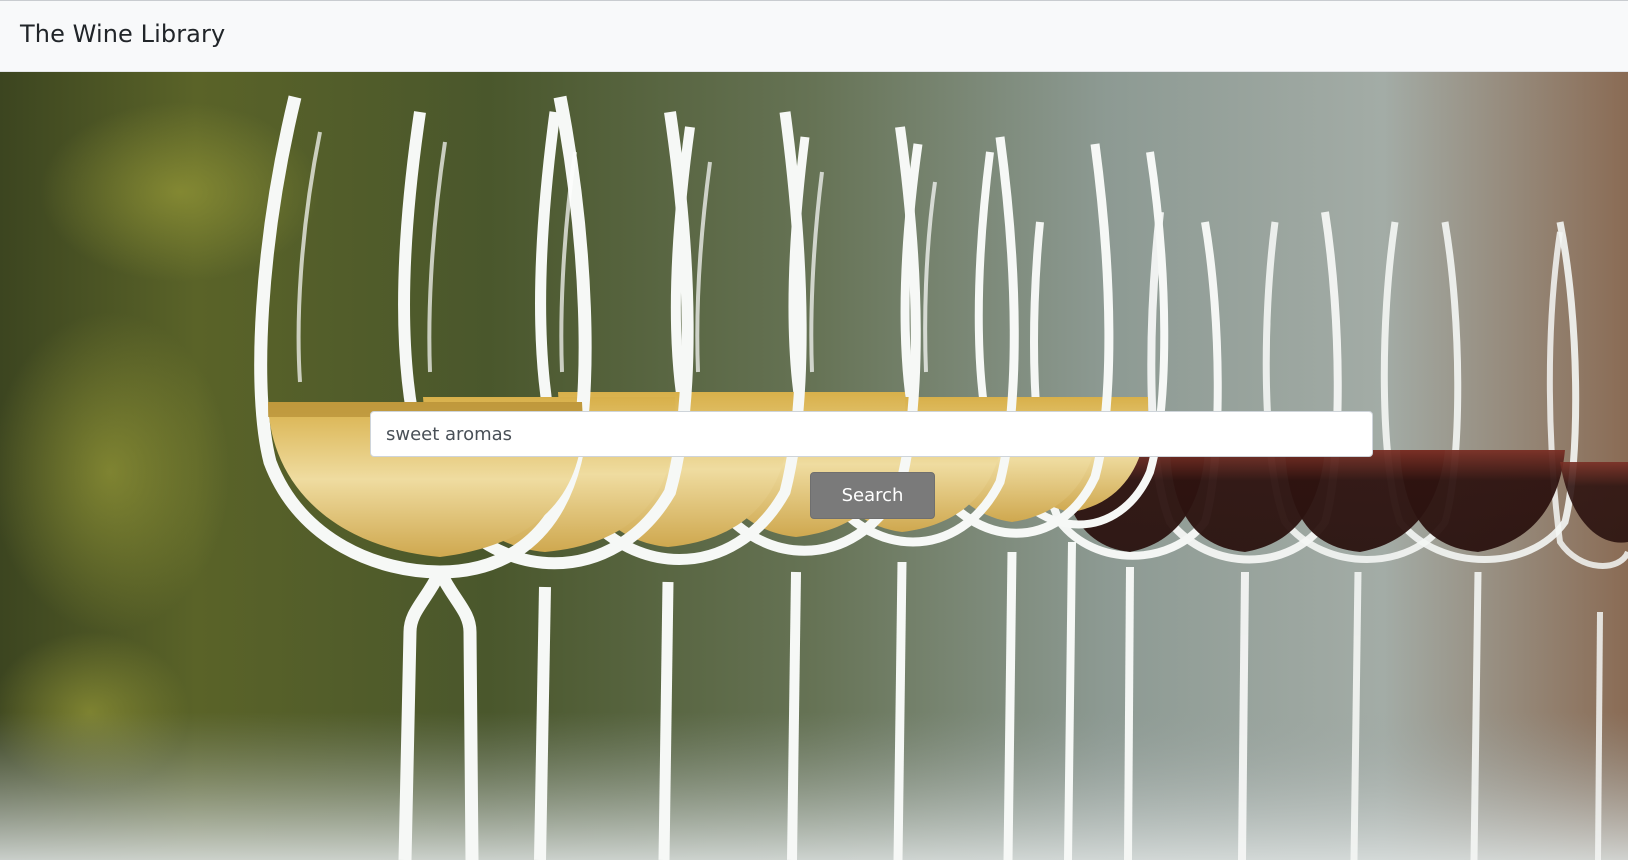 Image resolution: width=1628 pixels, height=860 pixels. Describe the element at coordinates (814, 36) in the screenshot. I see `navbar: The Wine Library` at that location.